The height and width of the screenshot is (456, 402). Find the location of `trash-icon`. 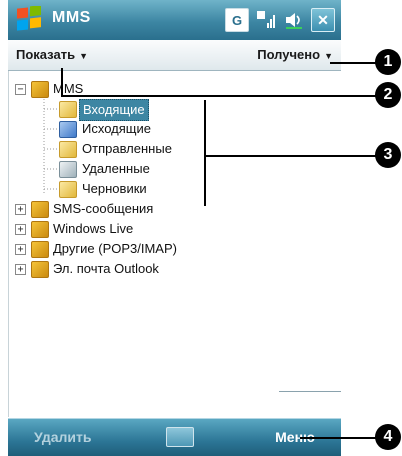

trash-icon is located at coordinates (68, 169).